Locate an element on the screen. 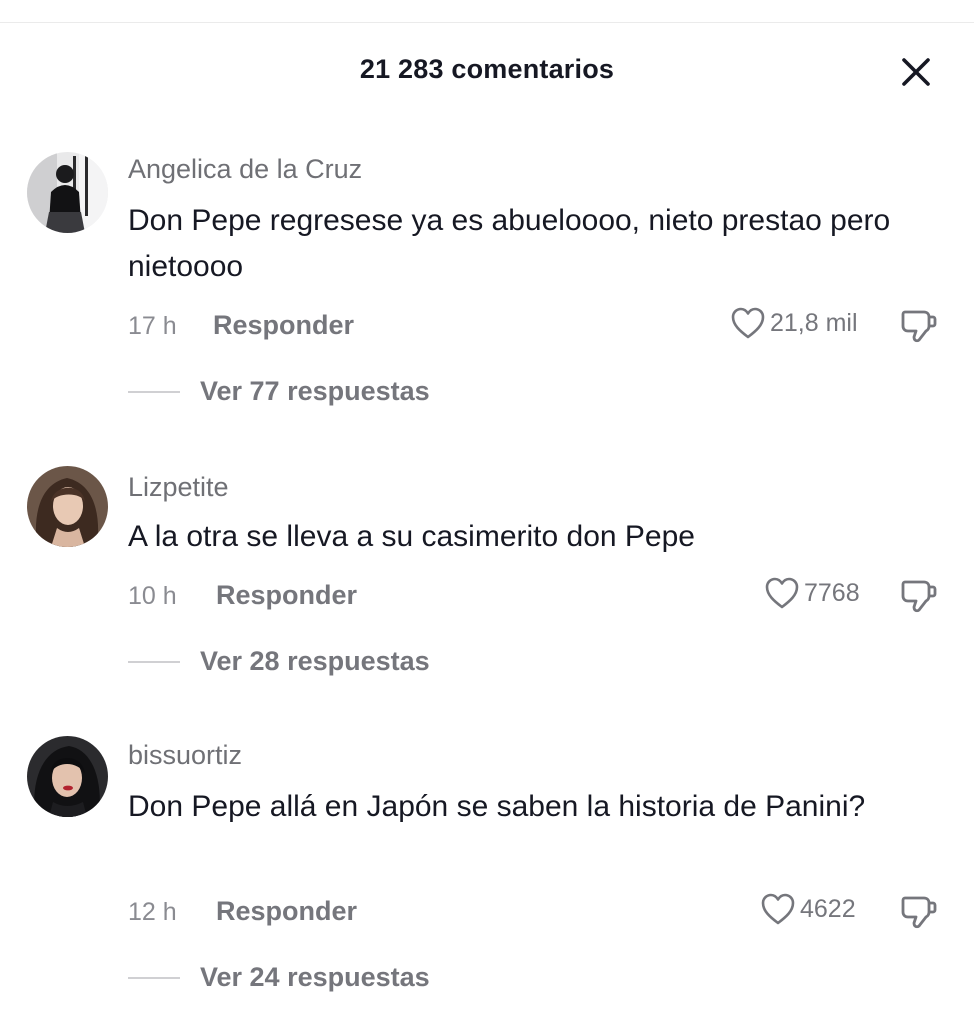 The width and height of the screenshot is (974, 1024). like-count: 7768 is located at coordinates (832, 592).